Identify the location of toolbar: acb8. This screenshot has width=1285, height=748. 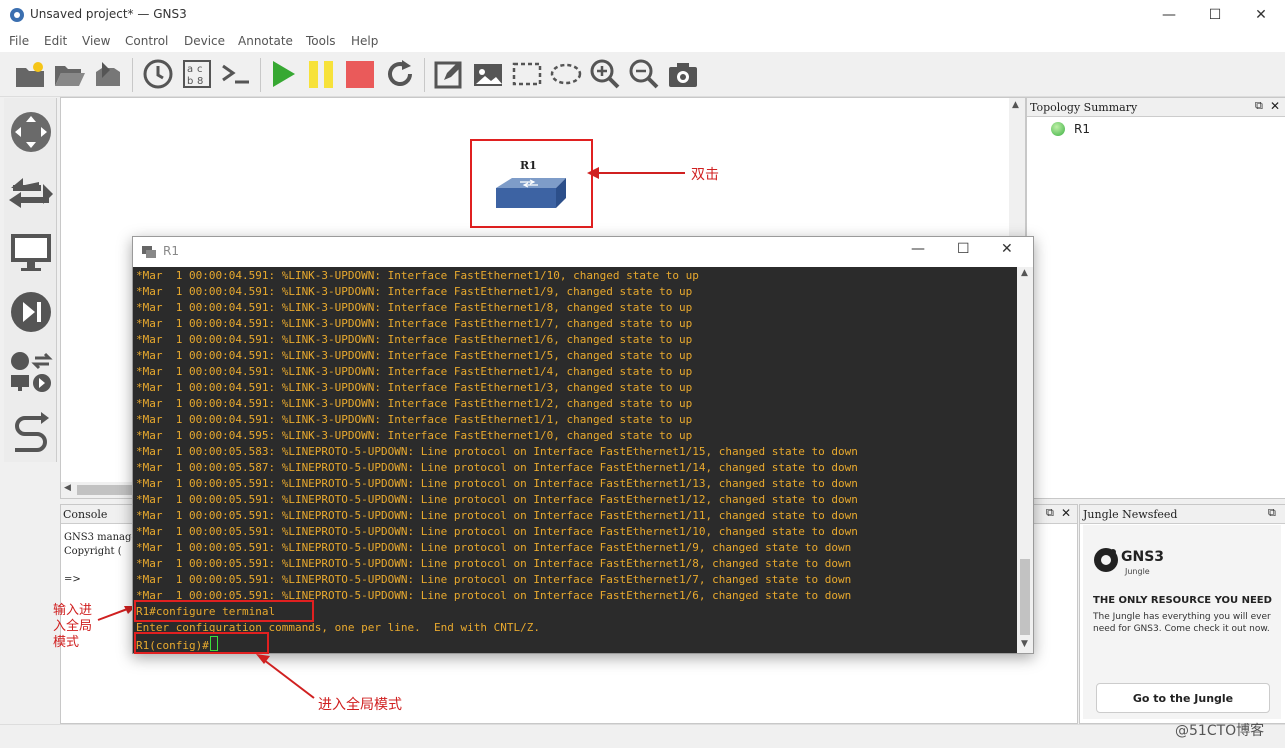
(642, 74).